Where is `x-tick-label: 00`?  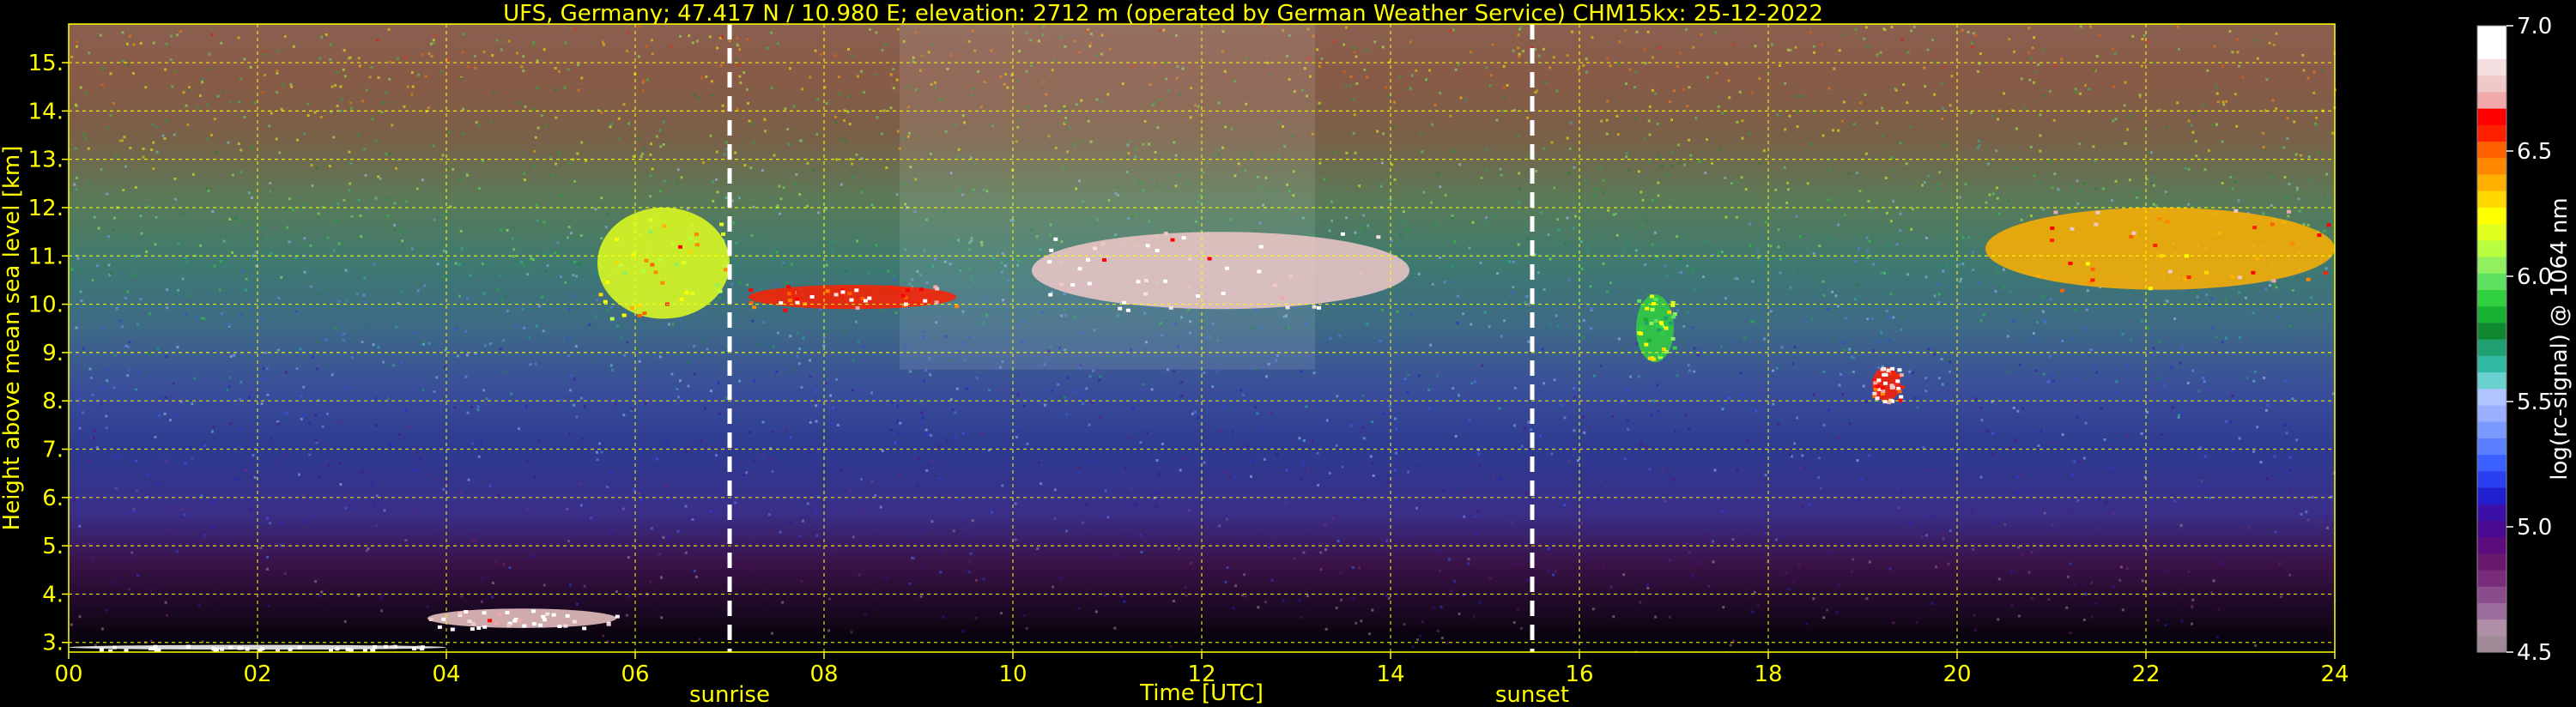
x-tick-label: 00 is located at coordinates (68, 675).